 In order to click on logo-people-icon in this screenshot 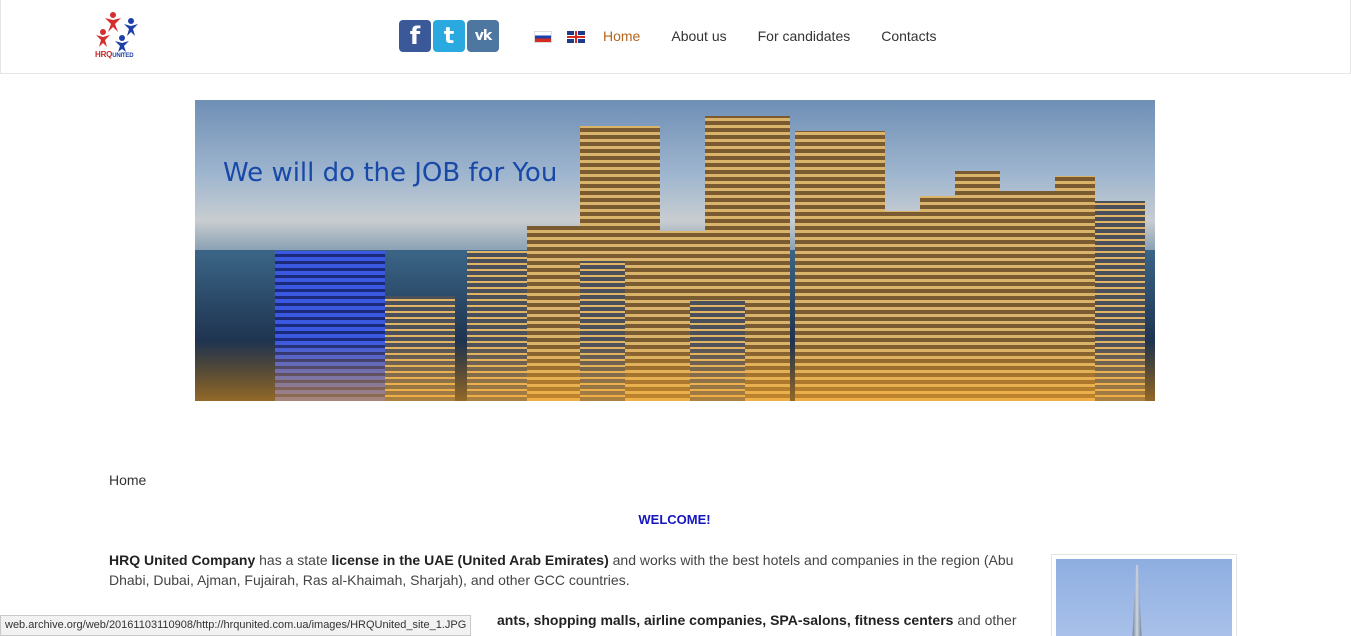, I will do `click(117, 32)`.